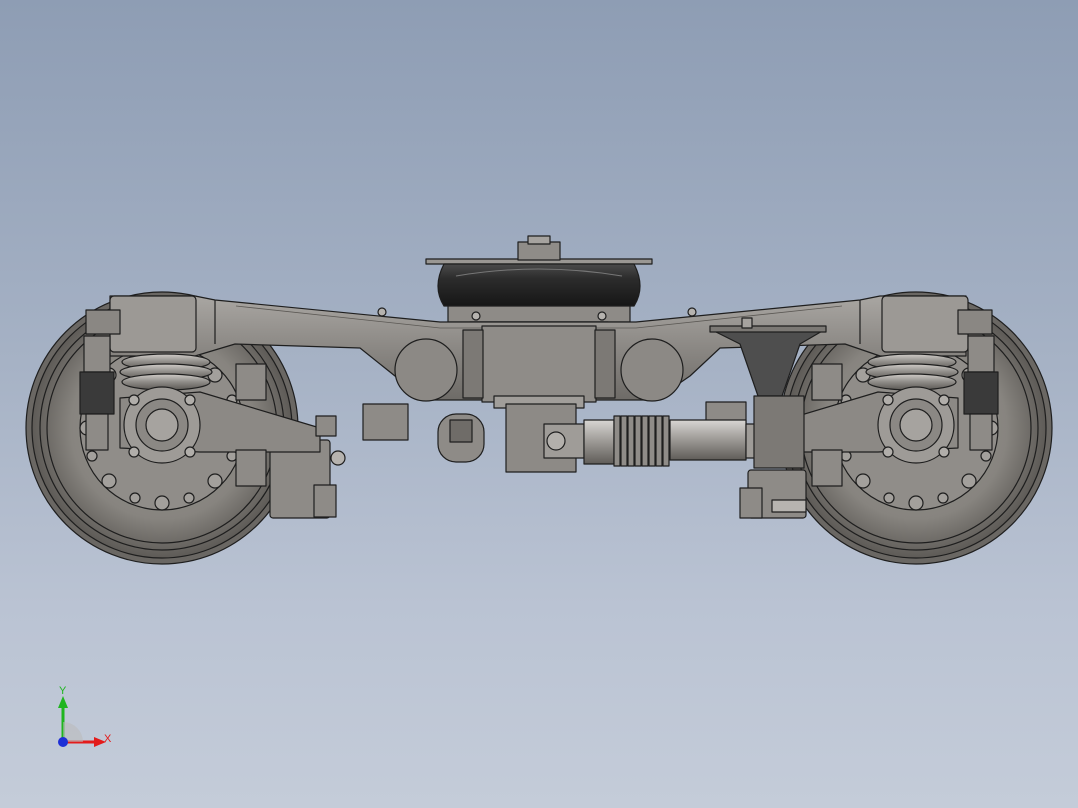  Describe the element at coordinates (63, 691) in the screenshot. I see `y-axis-label: Y` at that location.